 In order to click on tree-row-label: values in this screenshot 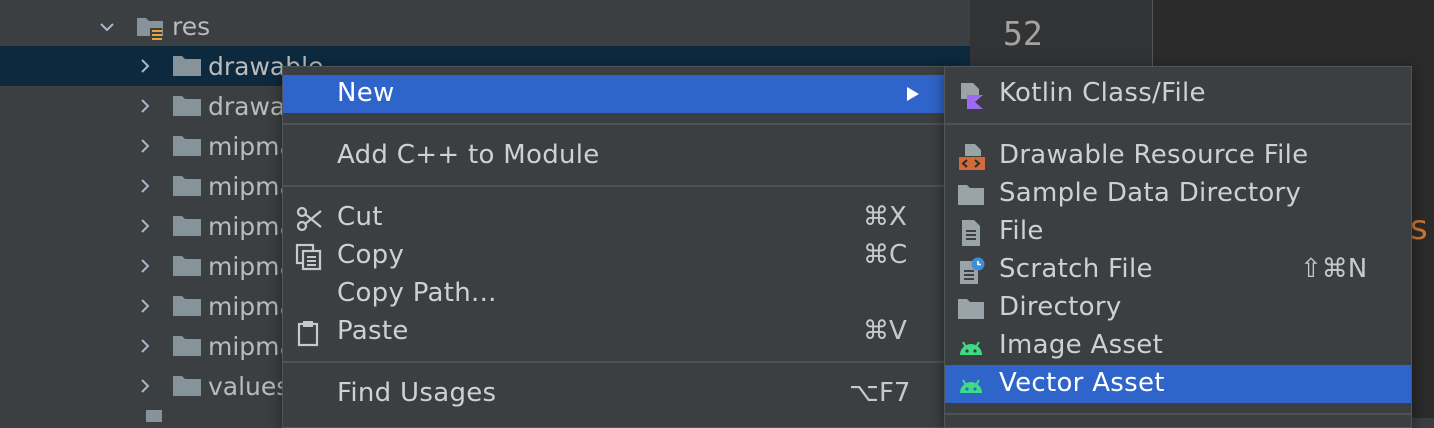, I will do `click(249, 386)`.